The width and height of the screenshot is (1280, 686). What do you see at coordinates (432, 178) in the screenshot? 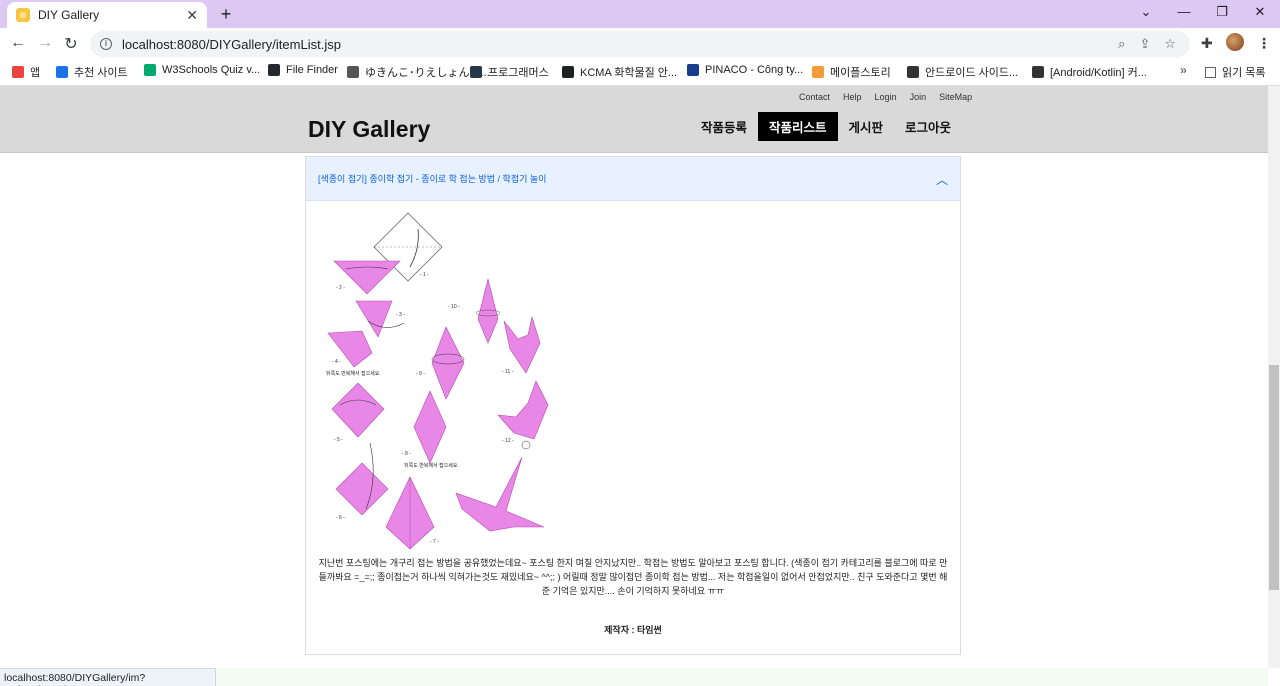
I see `item-title: [색종이 접기] 종이학 접기 - 종이로 학 접는 방법 / 학접기 놀이` at bounding box center [432, 178].